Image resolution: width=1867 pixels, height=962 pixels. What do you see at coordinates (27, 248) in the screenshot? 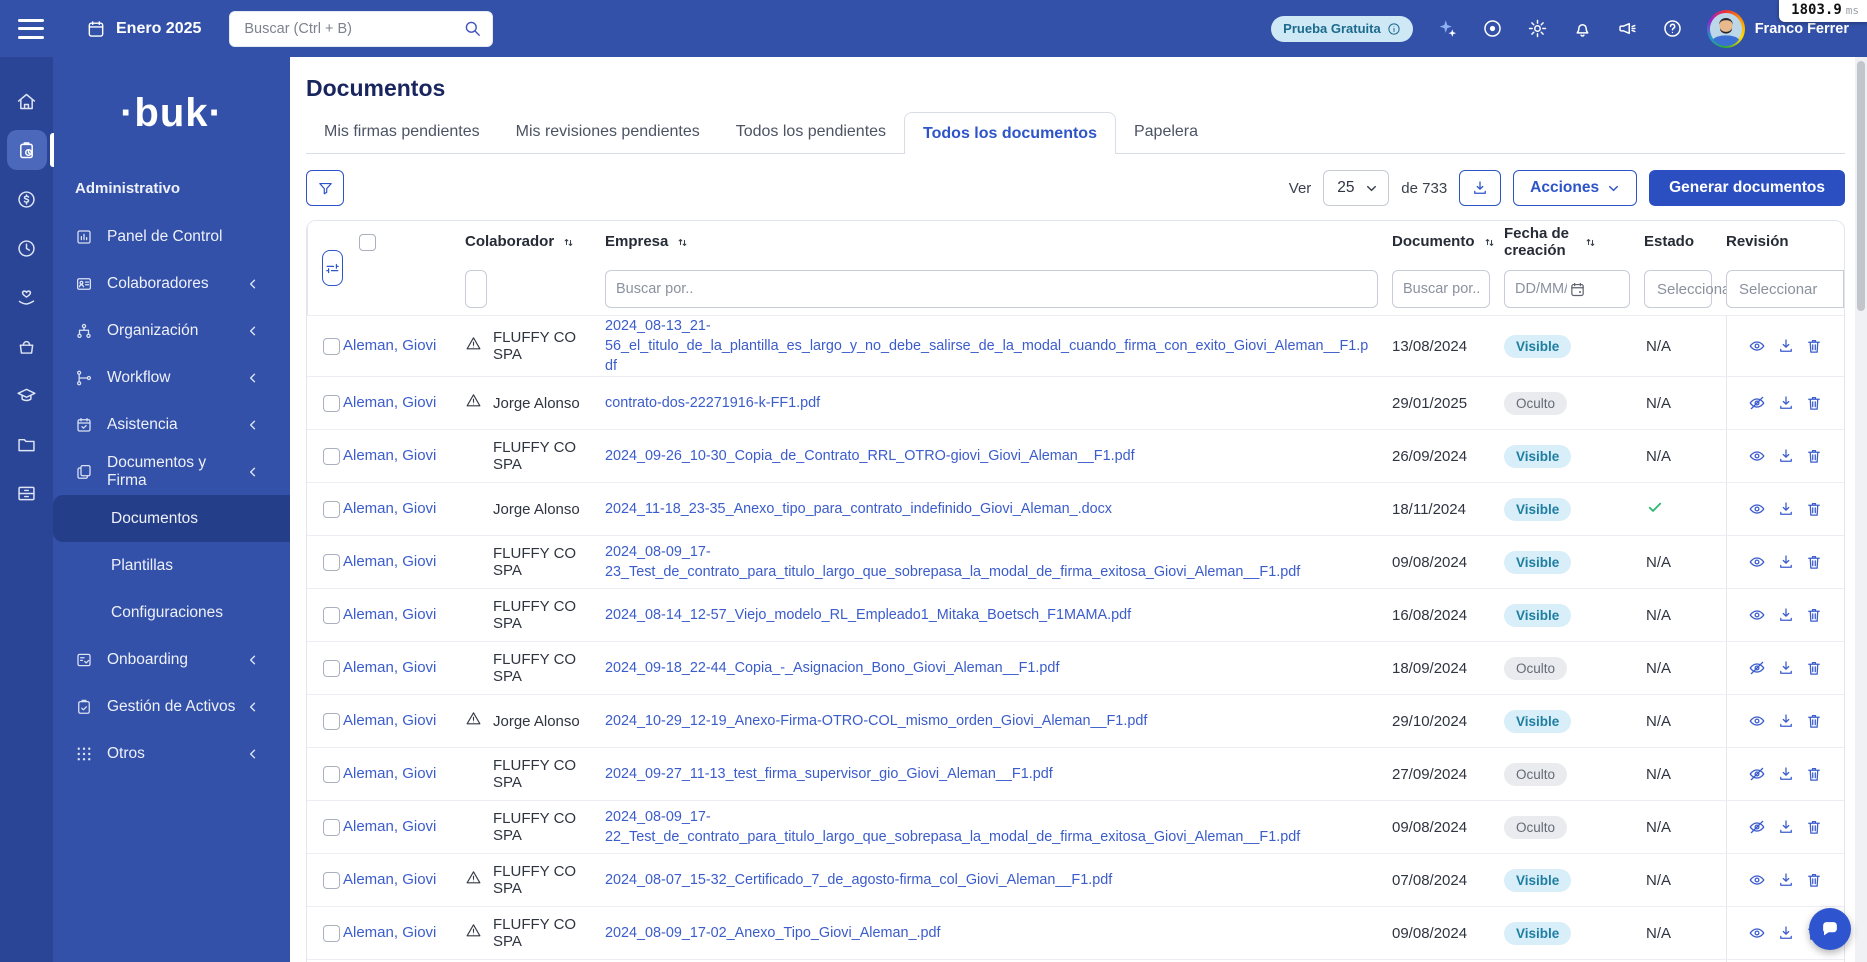
I see `rail-item-clock` at bounding box center [27, 248].